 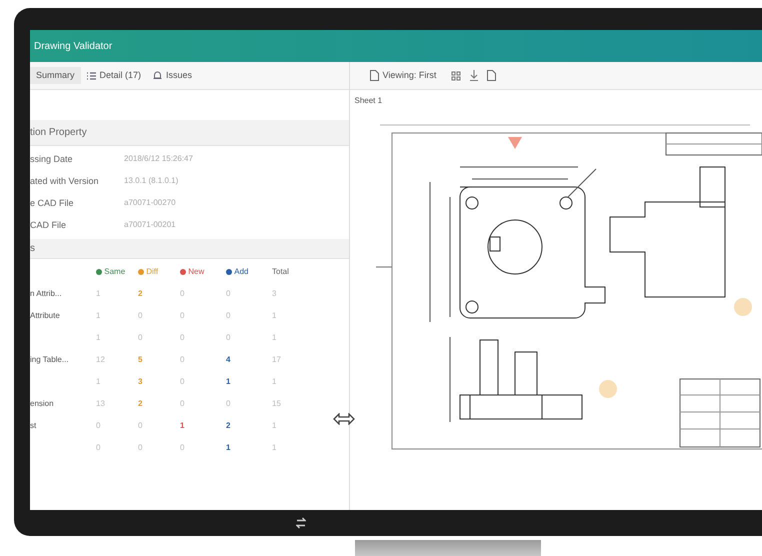 What do you see at coordinates (172, 75) in the screenshot?
I see `tab: Issues` at bounding box center [172, 75].